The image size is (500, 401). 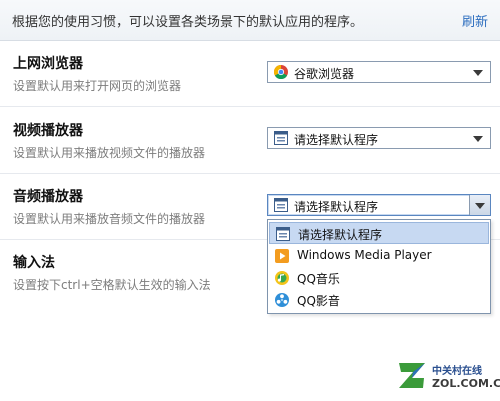 I want to click on audio-select-value: 请选择默认程序, so click(x=336, y=207).